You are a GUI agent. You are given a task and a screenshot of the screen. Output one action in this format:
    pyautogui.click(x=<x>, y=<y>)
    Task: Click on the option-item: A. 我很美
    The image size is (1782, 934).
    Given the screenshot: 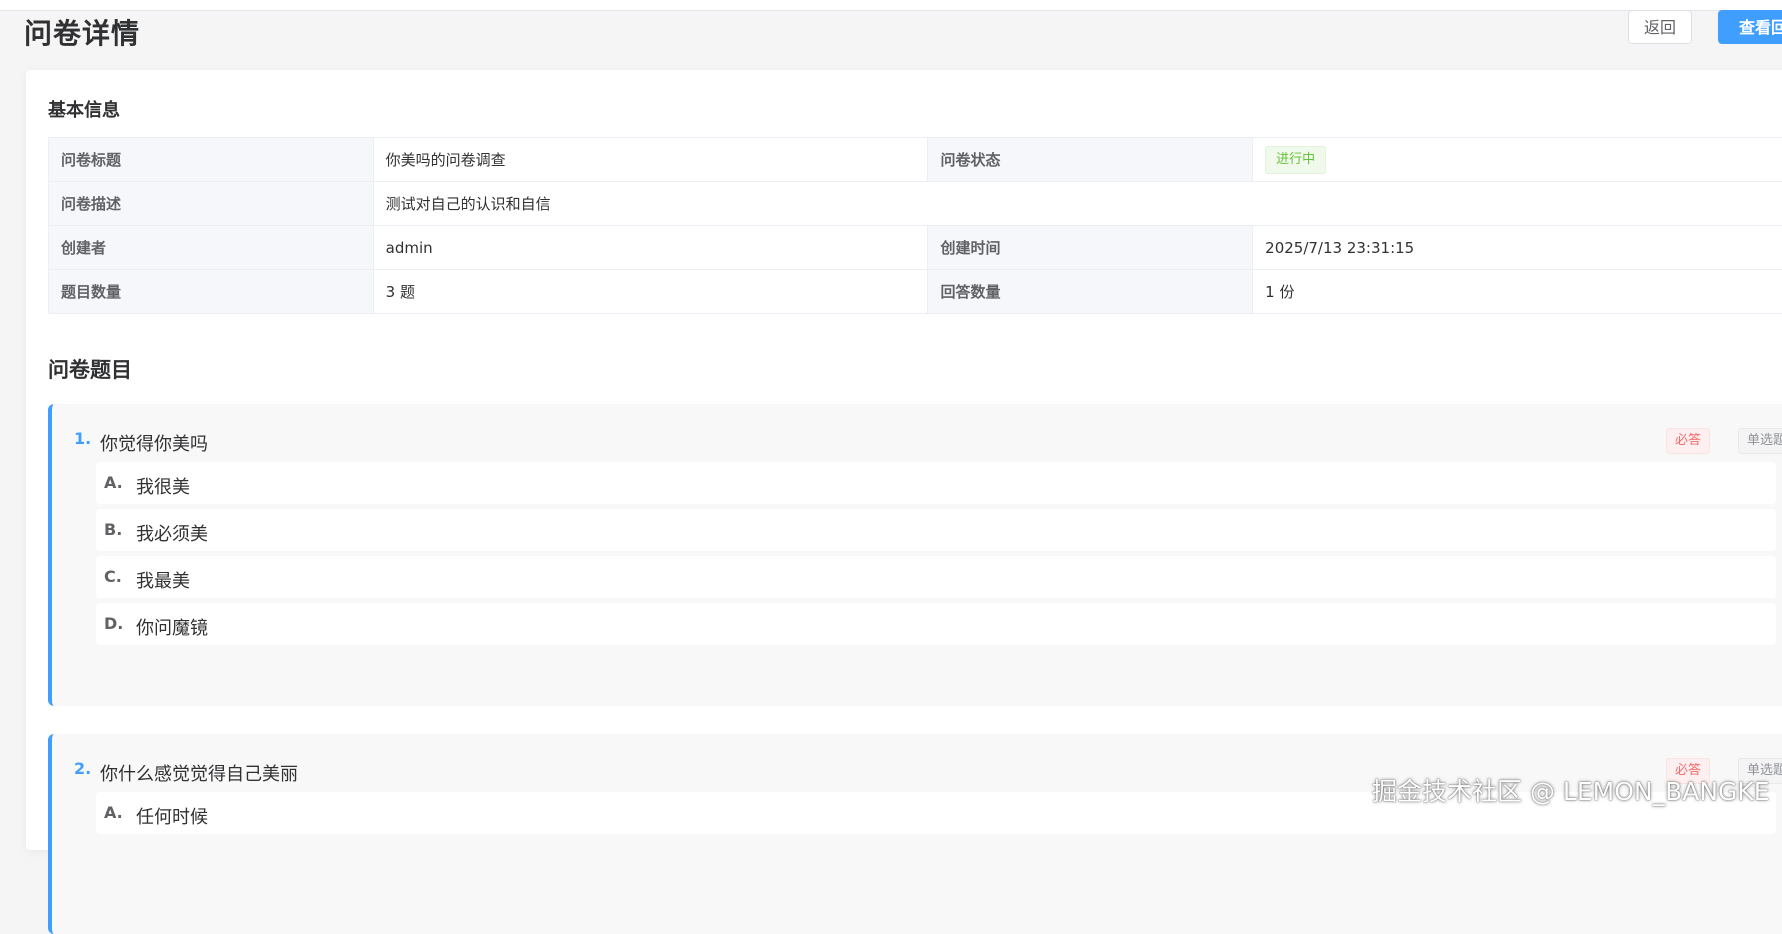 What is the action you would take?
    pyautogui.click(x=936, y=483)
    